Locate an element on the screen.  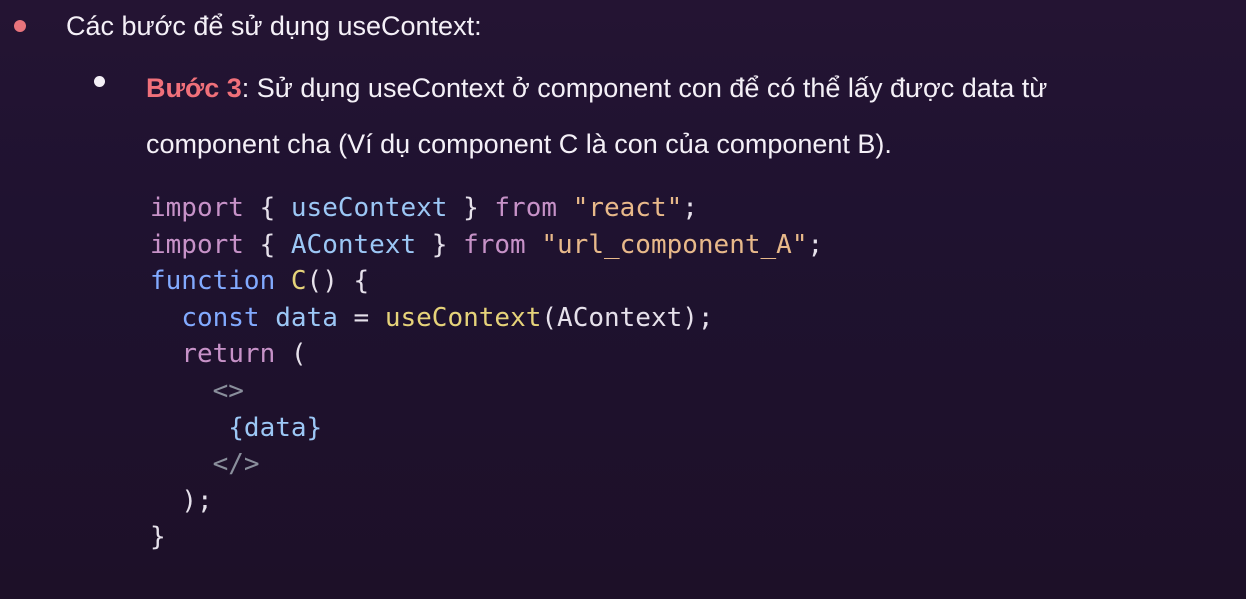
code-token: <> is located at coordinates (228, 390).